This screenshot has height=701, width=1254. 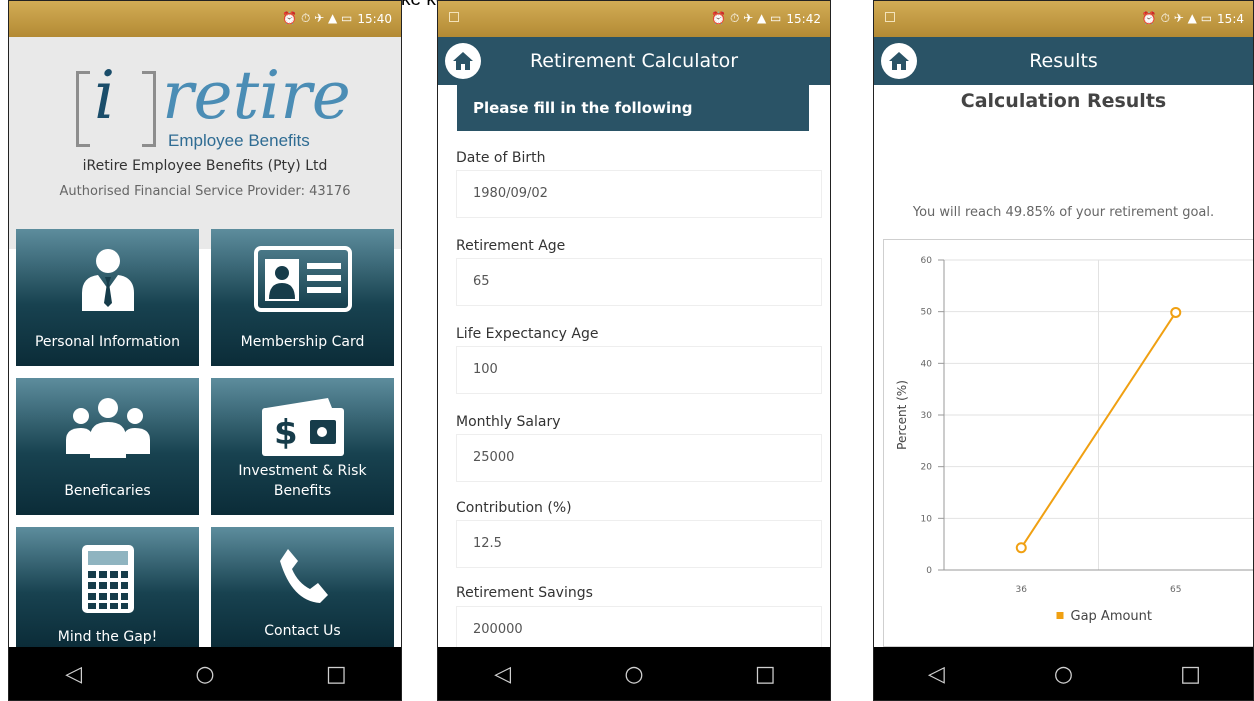 I want to click on tile-contact-us: Contact Us, so click(x=302, y=587).